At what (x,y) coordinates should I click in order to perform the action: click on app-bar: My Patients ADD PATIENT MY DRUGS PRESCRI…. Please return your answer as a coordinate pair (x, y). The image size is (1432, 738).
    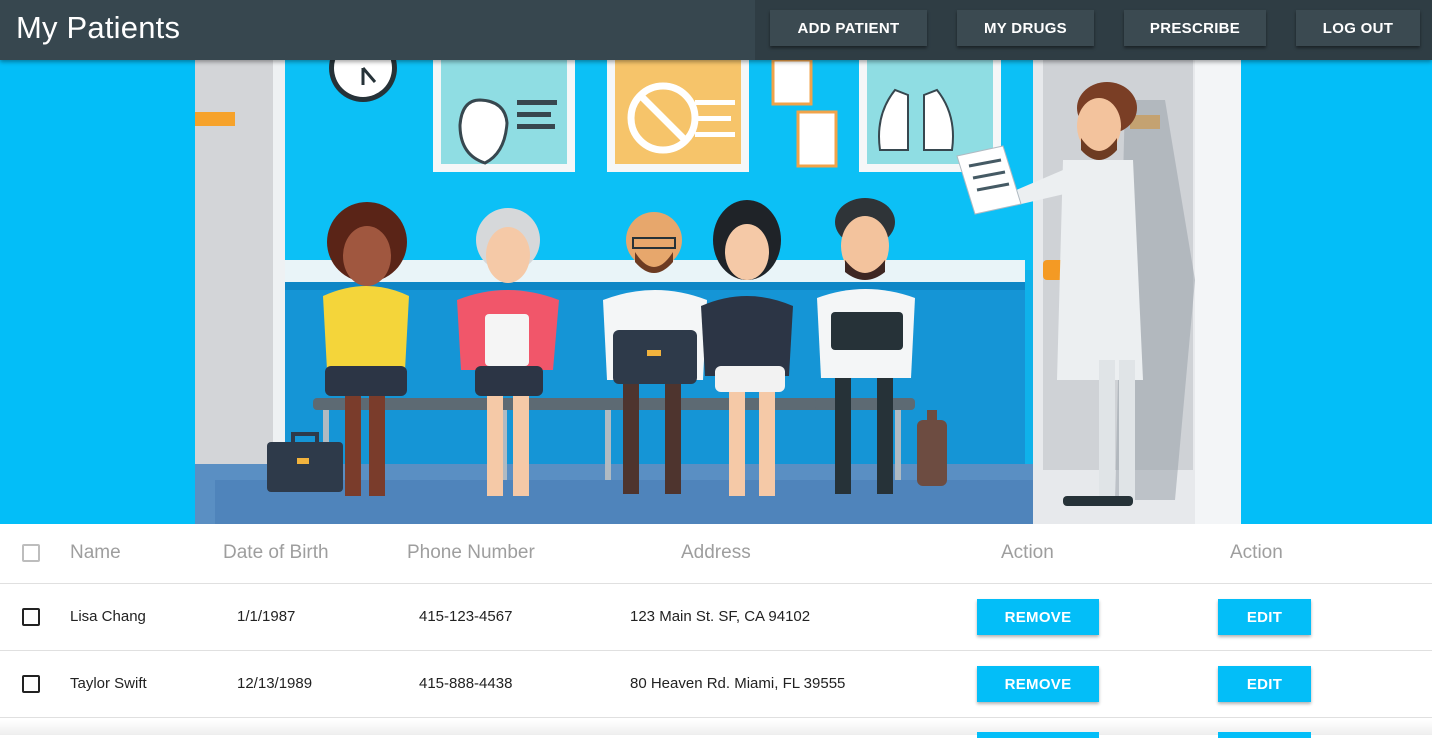
    Looking at the image, I should click on (716, 30).